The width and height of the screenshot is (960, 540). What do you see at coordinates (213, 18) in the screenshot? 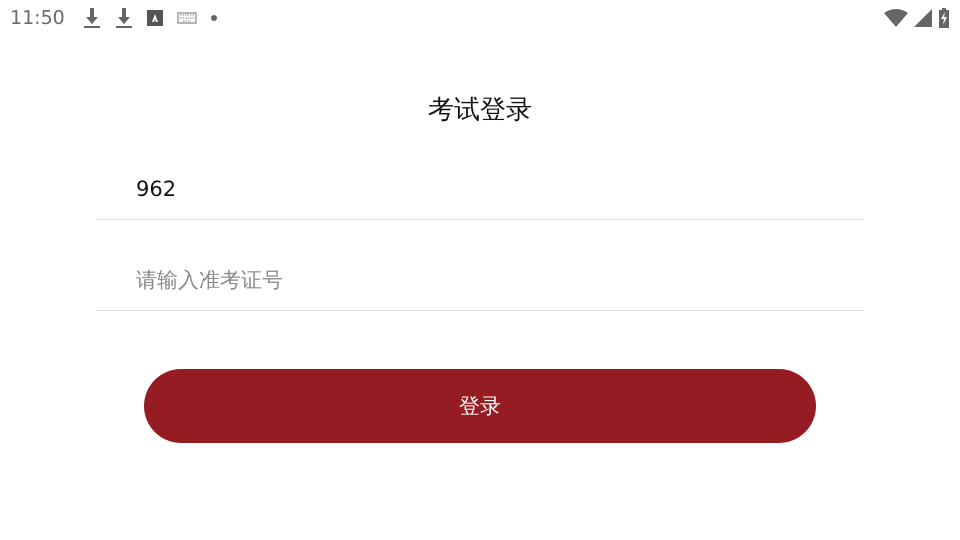
I see `dot-icon` at bounding box center [213, 18].